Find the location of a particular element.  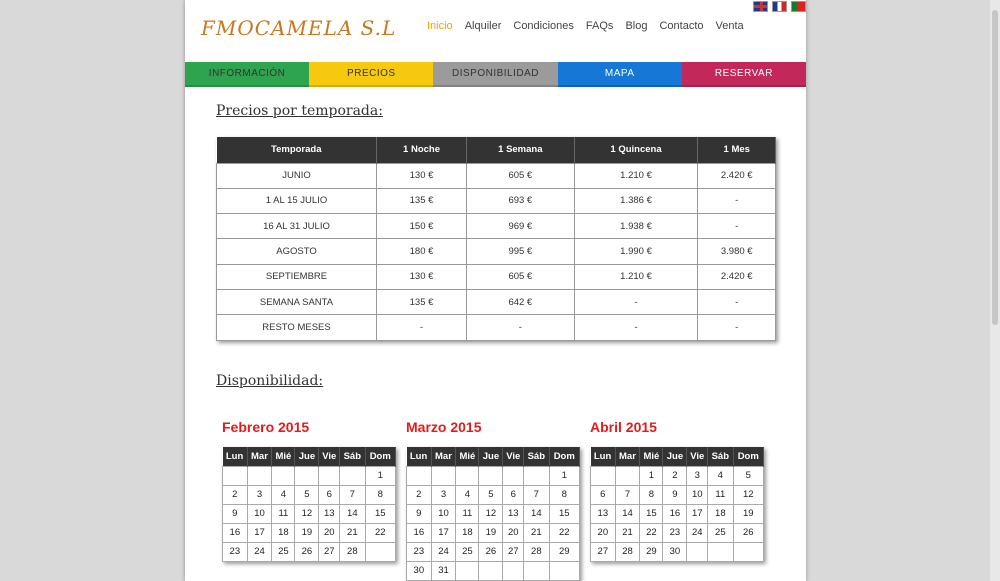

tab-mapa: MAPA is located at coordinates (619, 74).